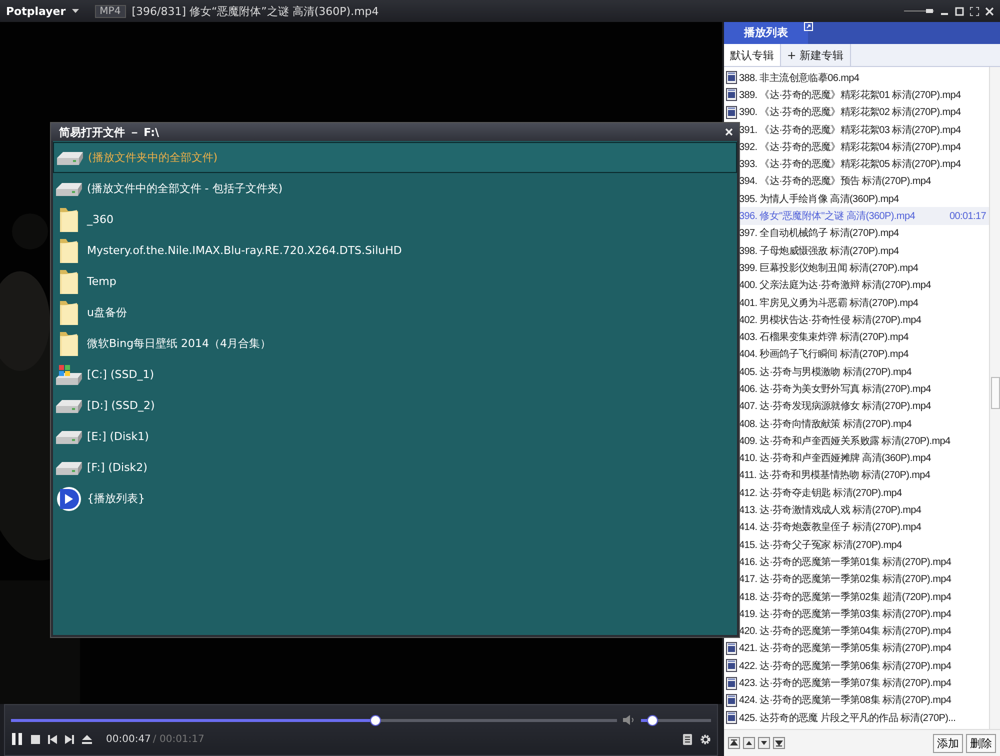  Describe the element at coordinates (825, 372) in the screenshot. I see `playlist-item-title: 405. 达·芬奇与男模激吻 标清(270P).mp4` at that location.